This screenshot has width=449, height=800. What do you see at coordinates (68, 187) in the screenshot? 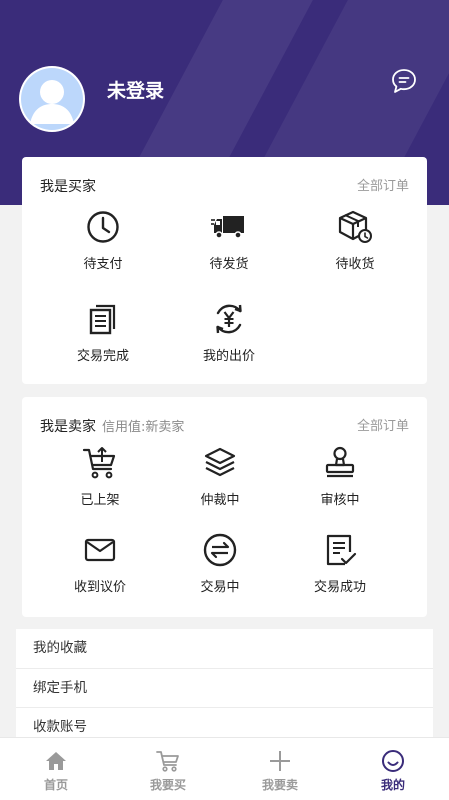
I see `buyer-section-title: 我是买家` at bounding box center [68, 187].